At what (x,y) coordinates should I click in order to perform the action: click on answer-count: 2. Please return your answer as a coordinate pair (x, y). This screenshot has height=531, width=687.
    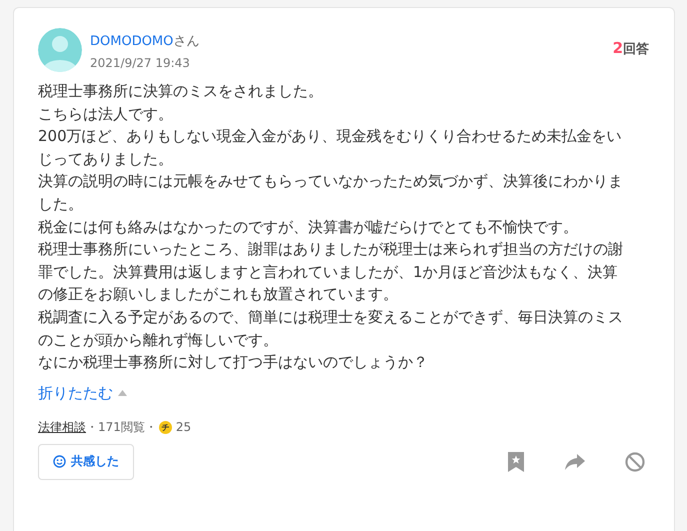
    Looking at the image, I should click on (617, 48).